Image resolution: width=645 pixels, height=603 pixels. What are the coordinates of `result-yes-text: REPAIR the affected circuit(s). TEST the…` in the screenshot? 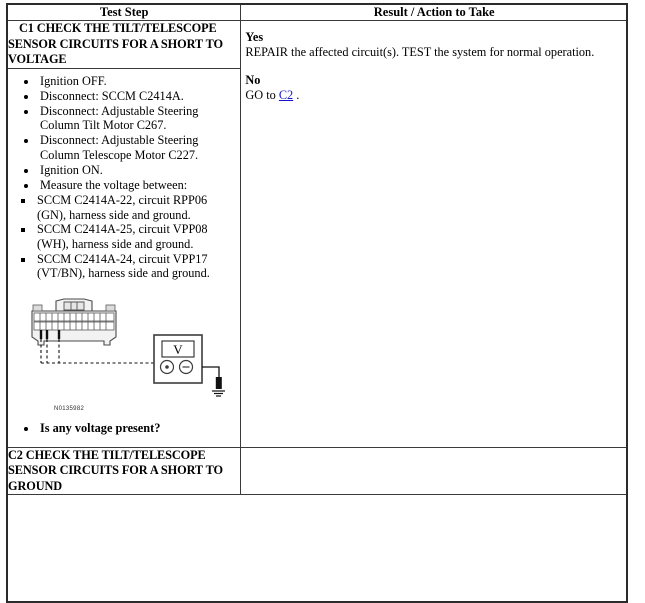 It's located at (420, 52).